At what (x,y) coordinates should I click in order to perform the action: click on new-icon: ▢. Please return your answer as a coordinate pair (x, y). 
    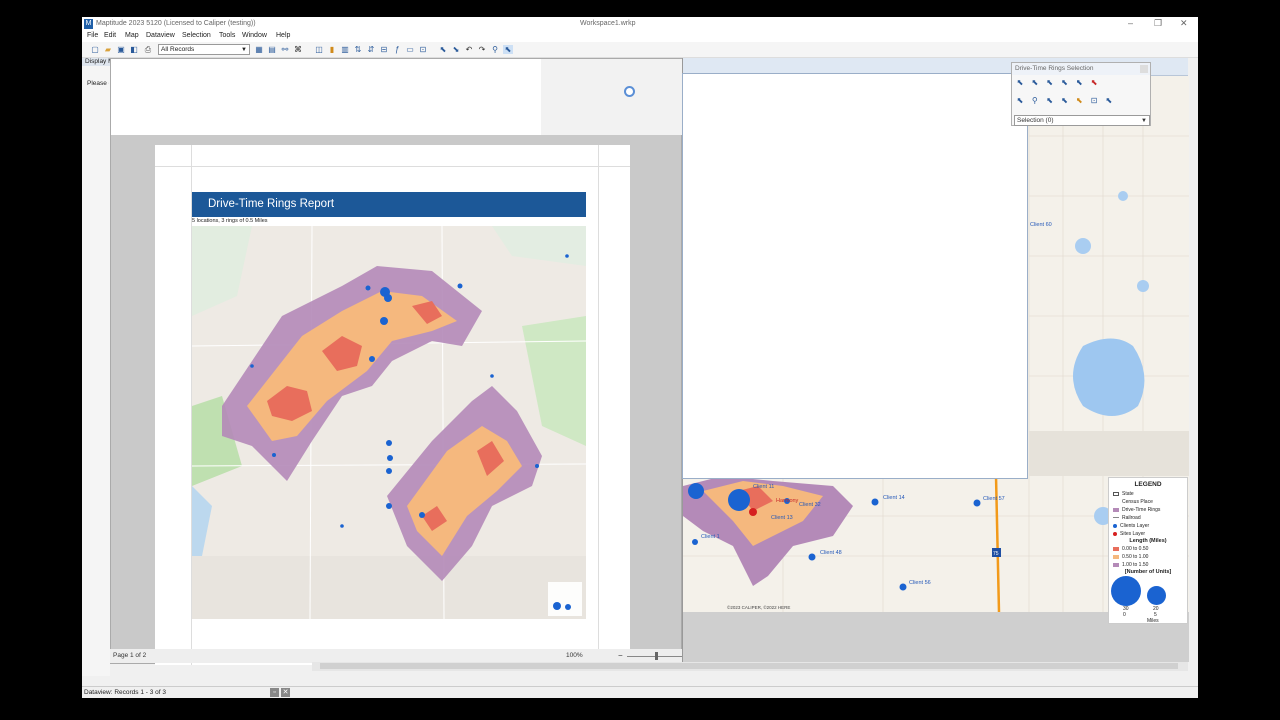
    Looking at the image, I should click on (95, 49).